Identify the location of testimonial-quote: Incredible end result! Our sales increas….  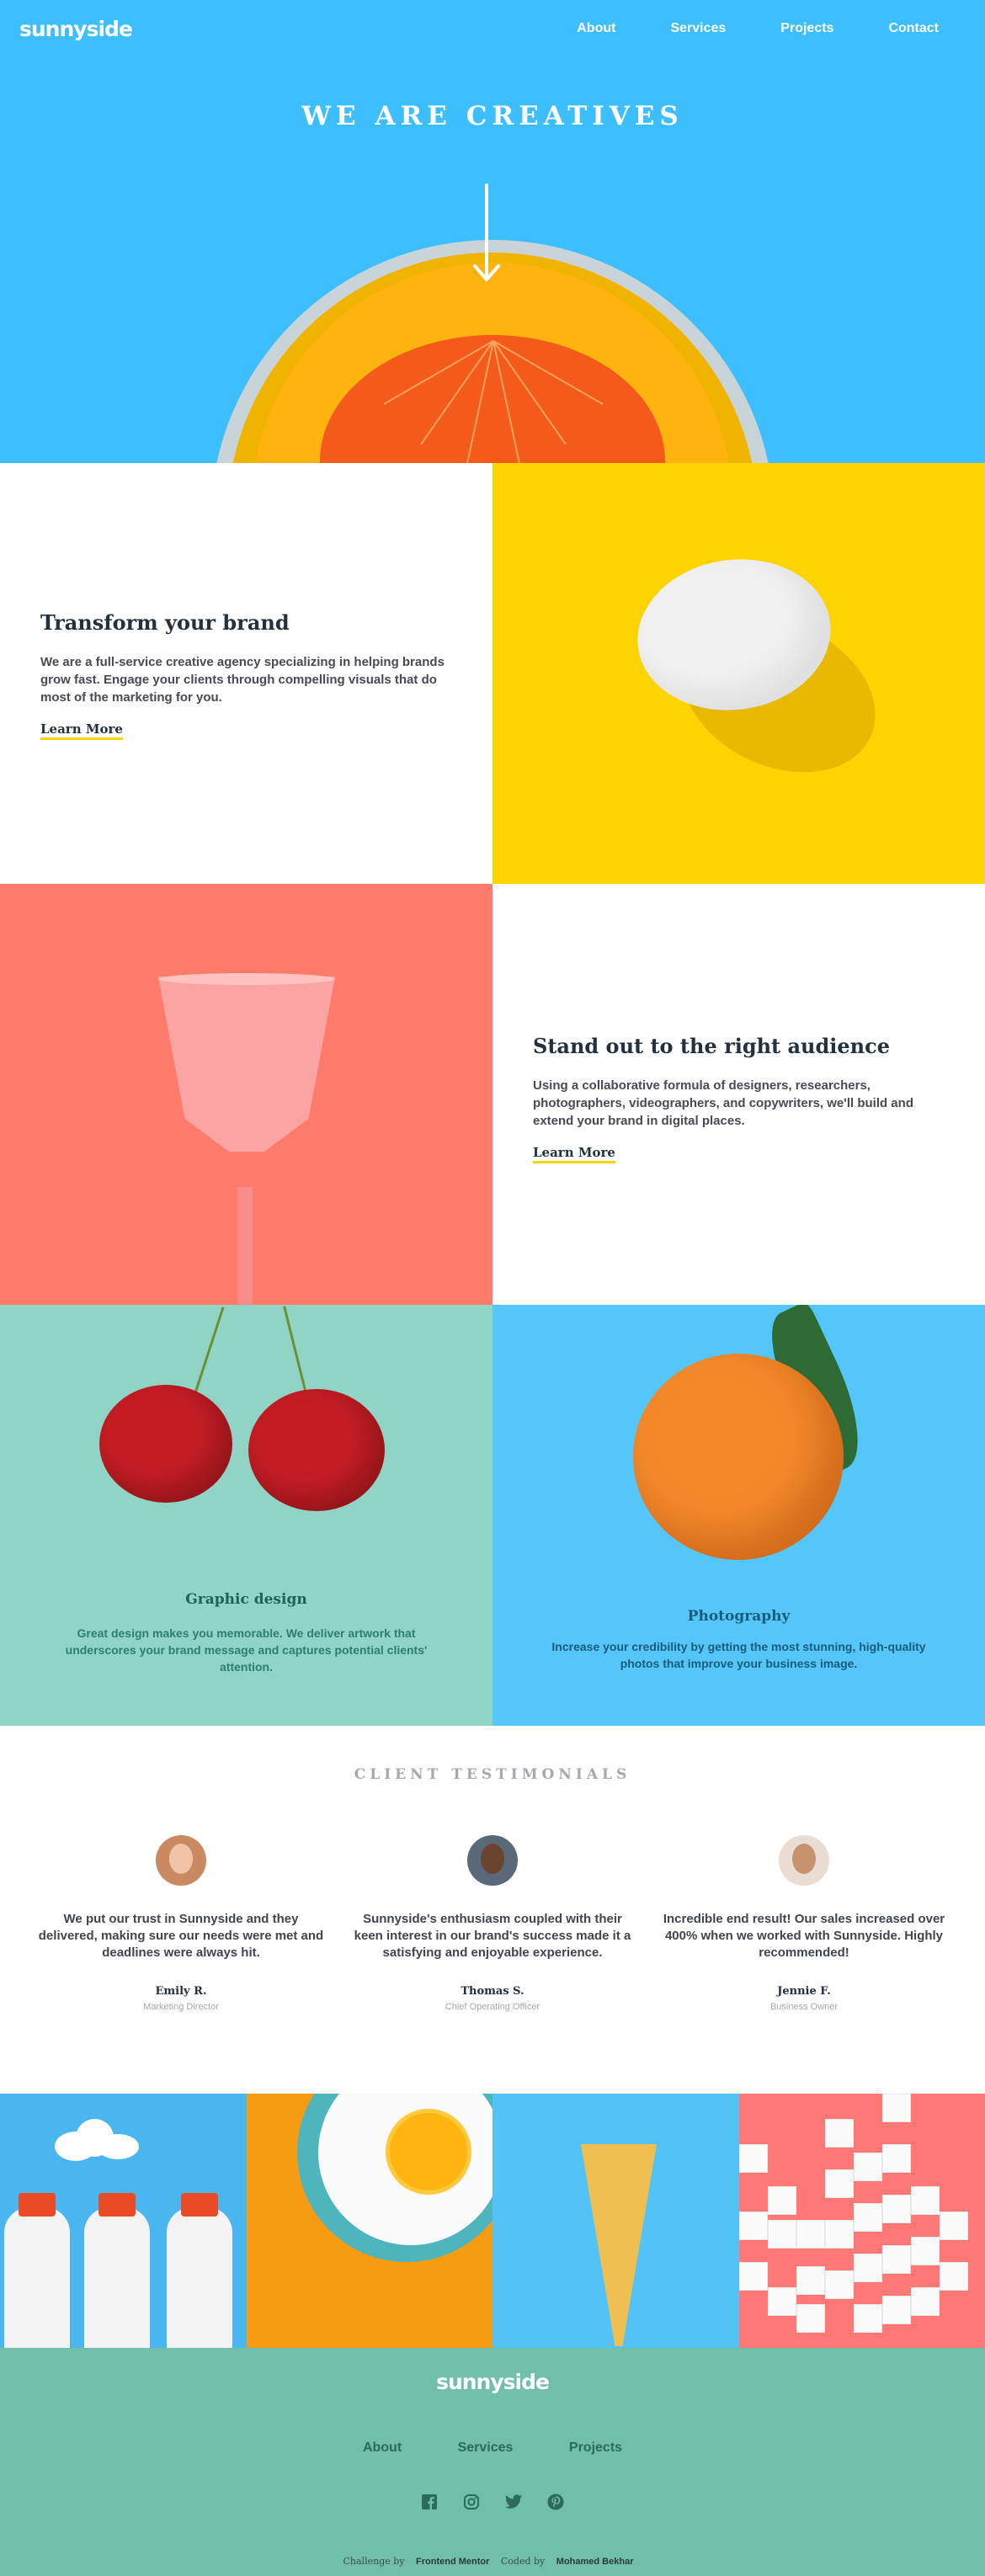
(804, 1936).